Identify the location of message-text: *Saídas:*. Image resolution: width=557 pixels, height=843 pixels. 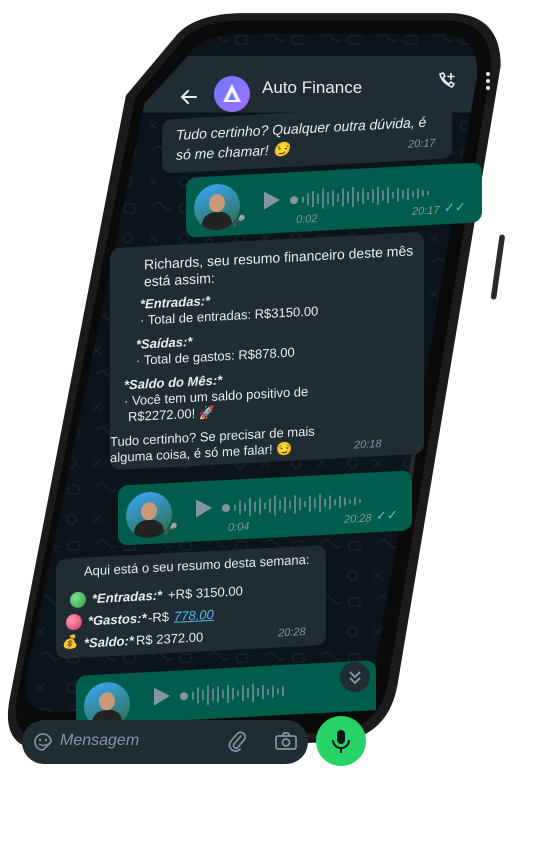
(164, 342).